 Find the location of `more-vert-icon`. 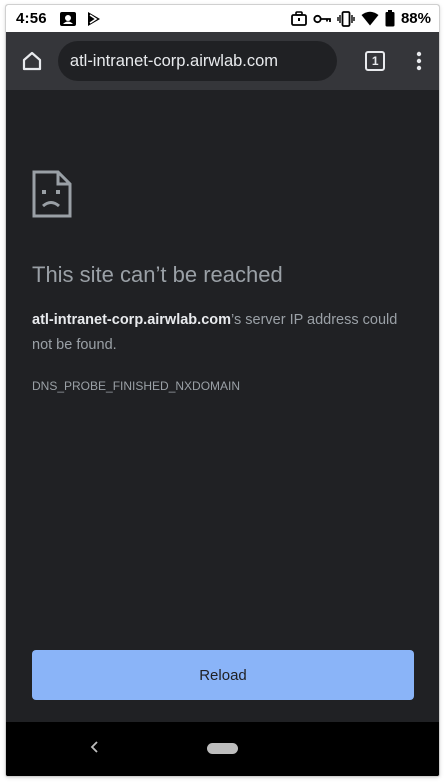

more-vert-icon is located at coordinates (419, 61).